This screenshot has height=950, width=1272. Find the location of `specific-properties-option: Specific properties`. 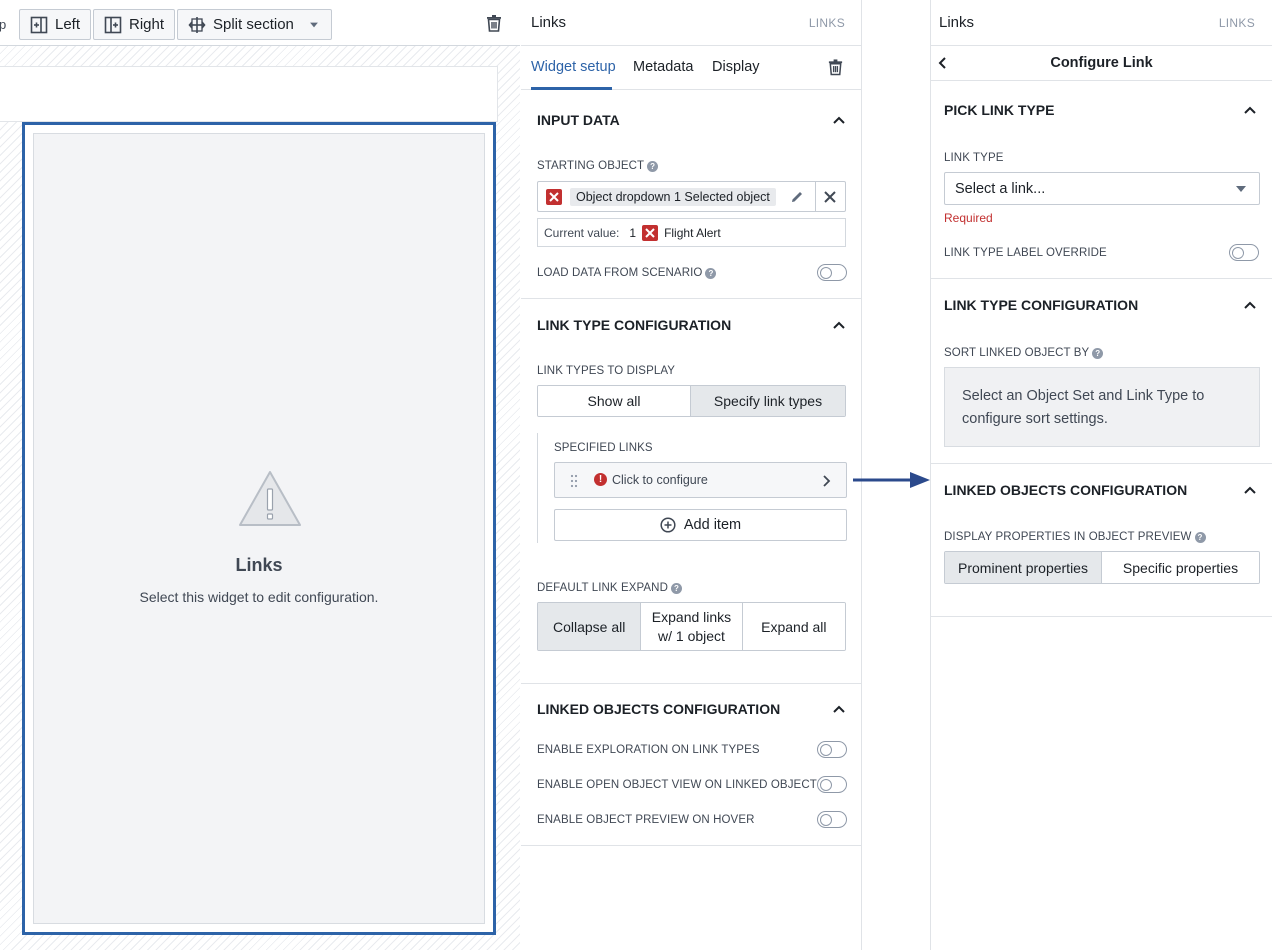

specific-properties-option: Specific properties is located at coordinates (1180, 567).